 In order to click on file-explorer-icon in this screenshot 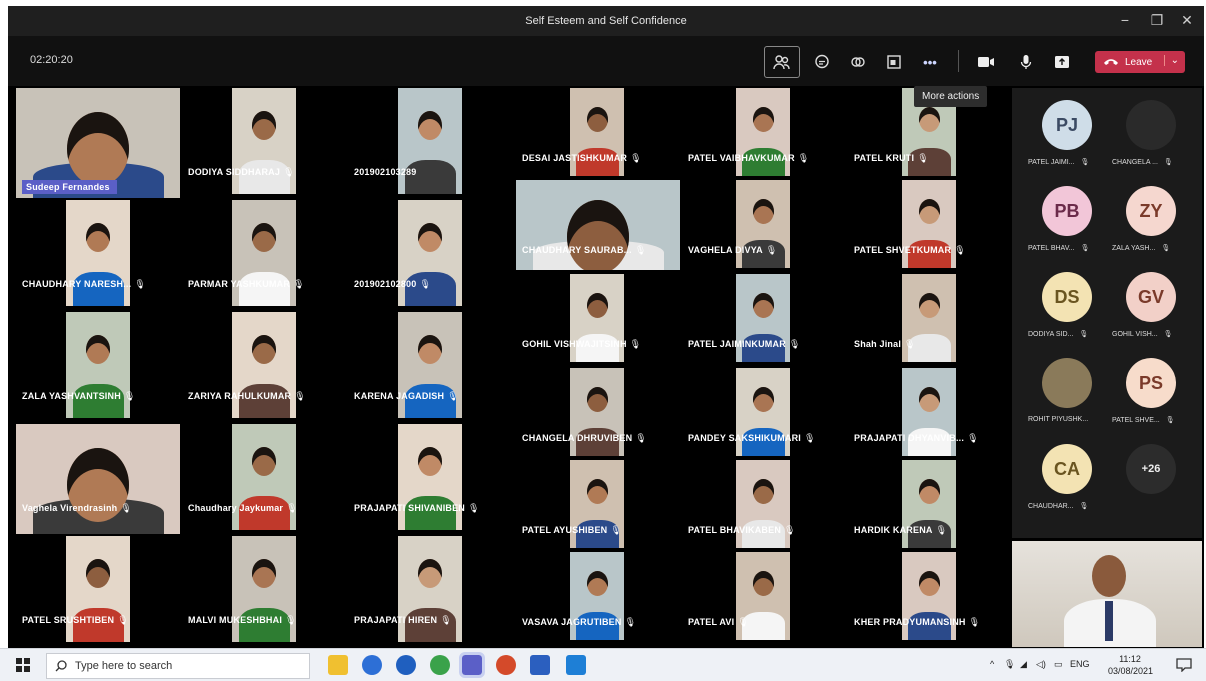, I will do `click(338, 665)`.